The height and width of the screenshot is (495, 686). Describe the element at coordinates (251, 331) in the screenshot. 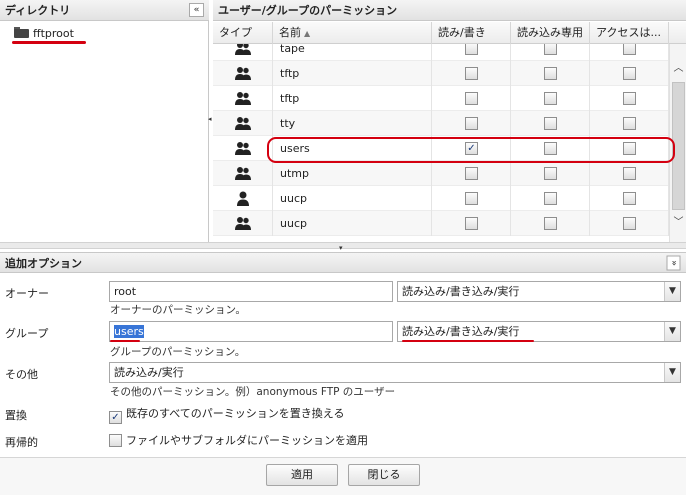

I see `group-input: users` at that location.